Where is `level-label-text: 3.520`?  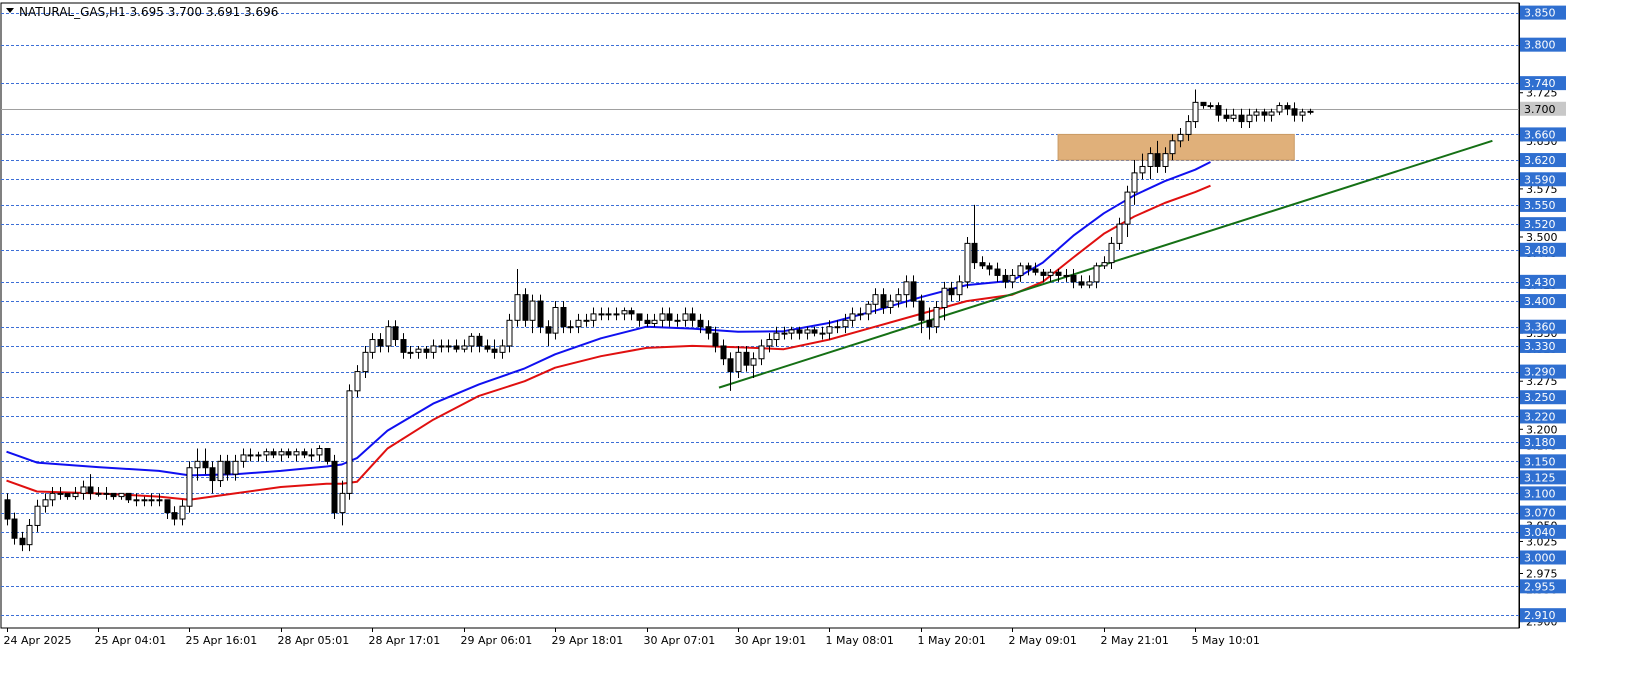
level-label-text: 3.520 is located at coordinates (1540, 224).